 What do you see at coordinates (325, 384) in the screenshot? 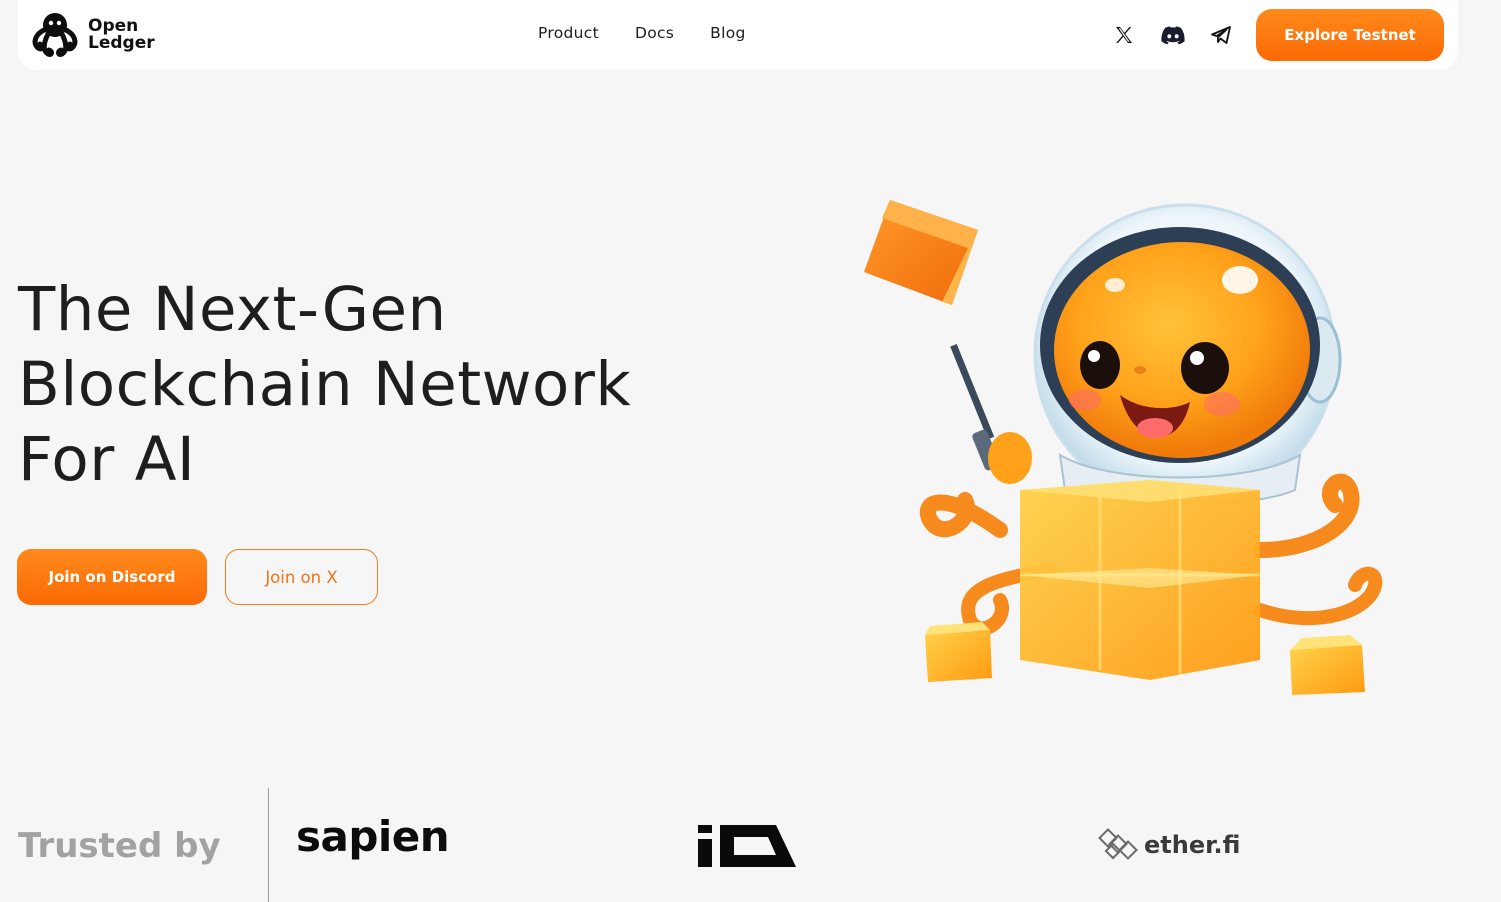
I see `hero-title-line: Blockchain Network` at bounding box center [325, 384].